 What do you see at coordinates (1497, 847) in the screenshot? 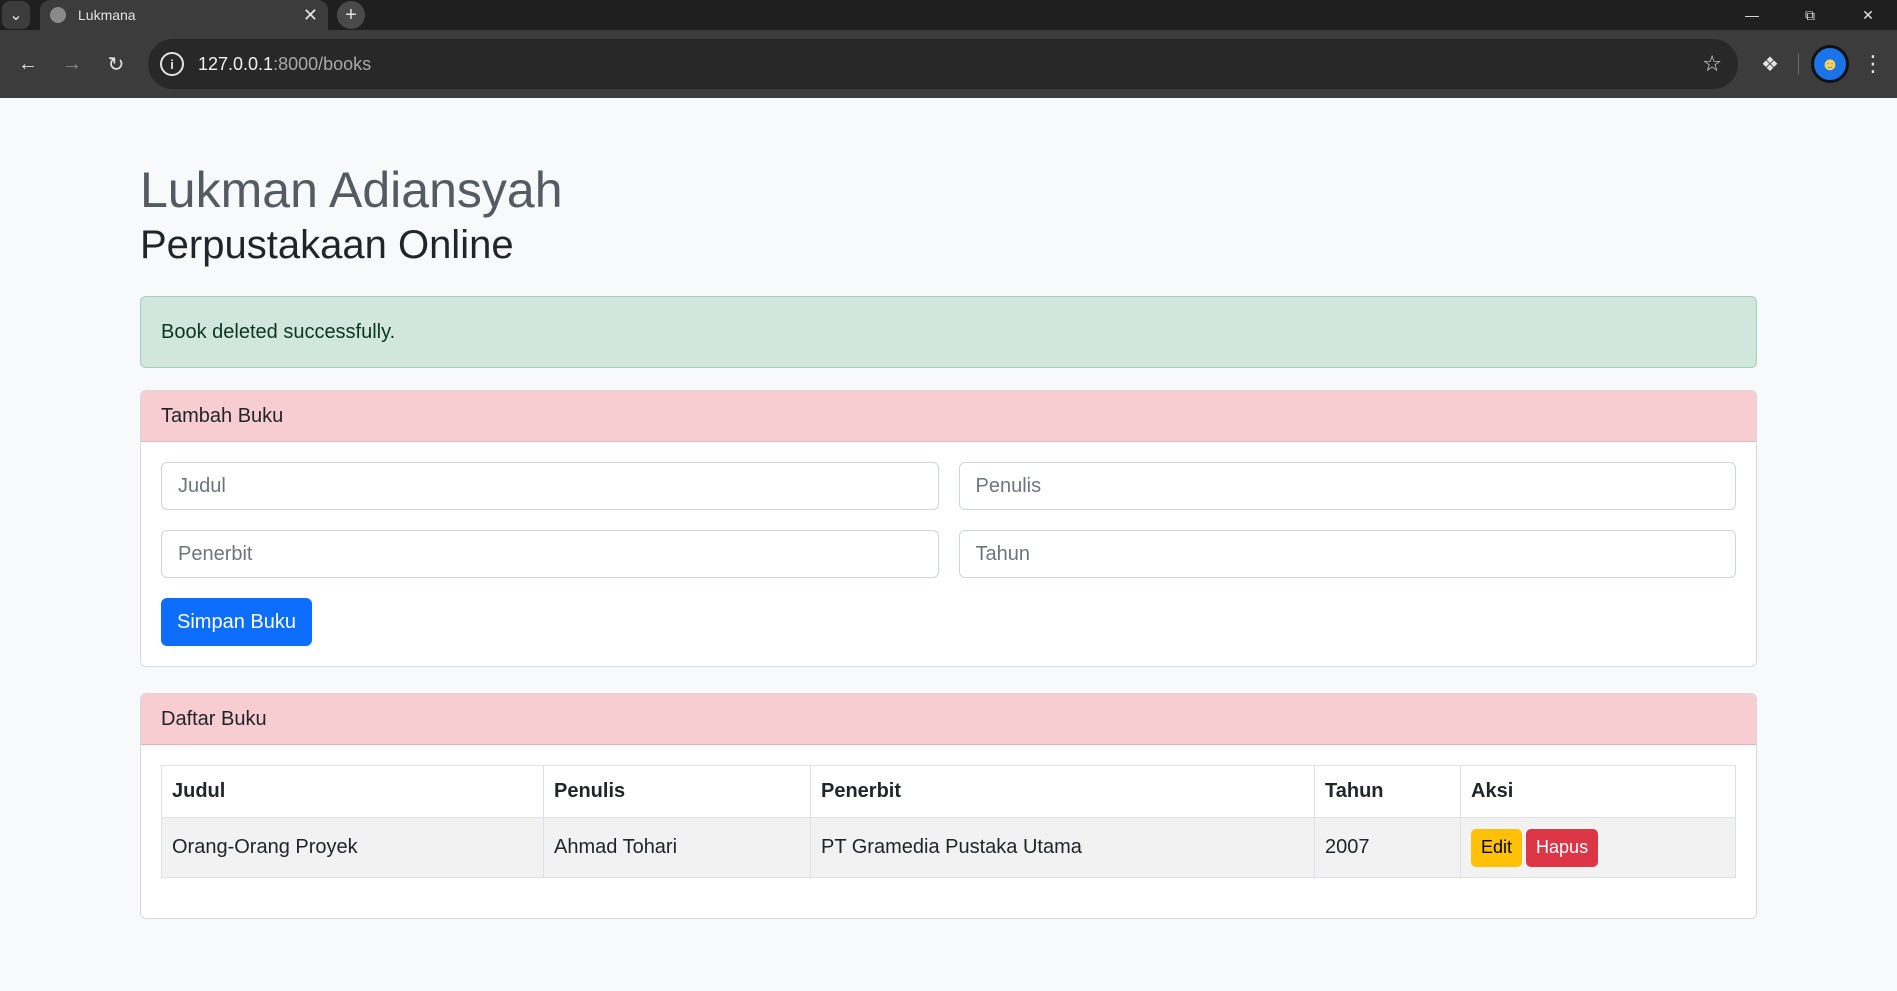
I see `edit-button: Edit` at bounding box center [1497, 847].